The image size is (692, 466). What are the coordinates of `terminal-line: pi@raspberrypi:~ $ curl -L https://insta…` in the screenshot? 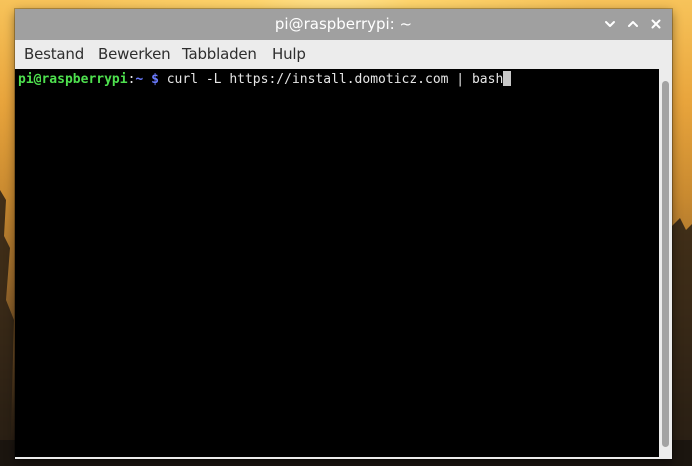 It's located at (265, 79).